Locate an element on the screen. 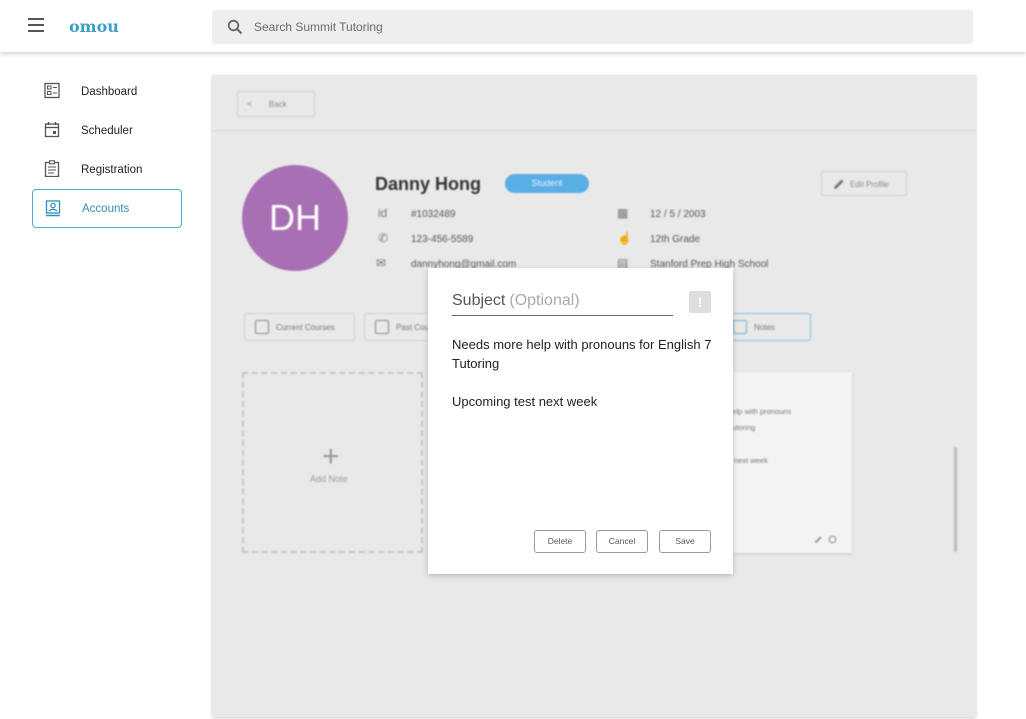 This screenshot has width=1026, height=719. avatar: DH is located at coordinates (295, 218).